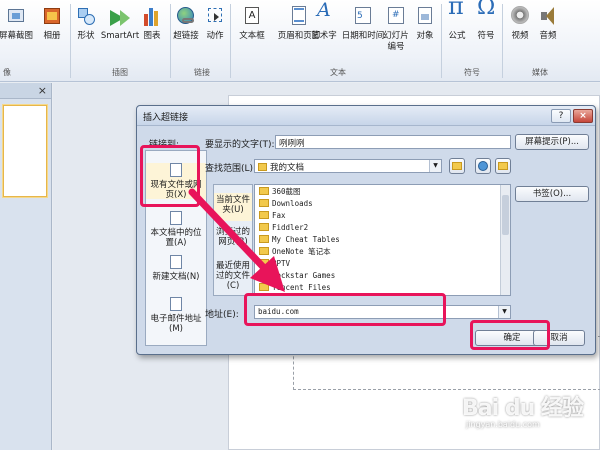  Describe the element at coordinates (510, 335) in the screenshot. I see `highlight-ok-button` at that location.